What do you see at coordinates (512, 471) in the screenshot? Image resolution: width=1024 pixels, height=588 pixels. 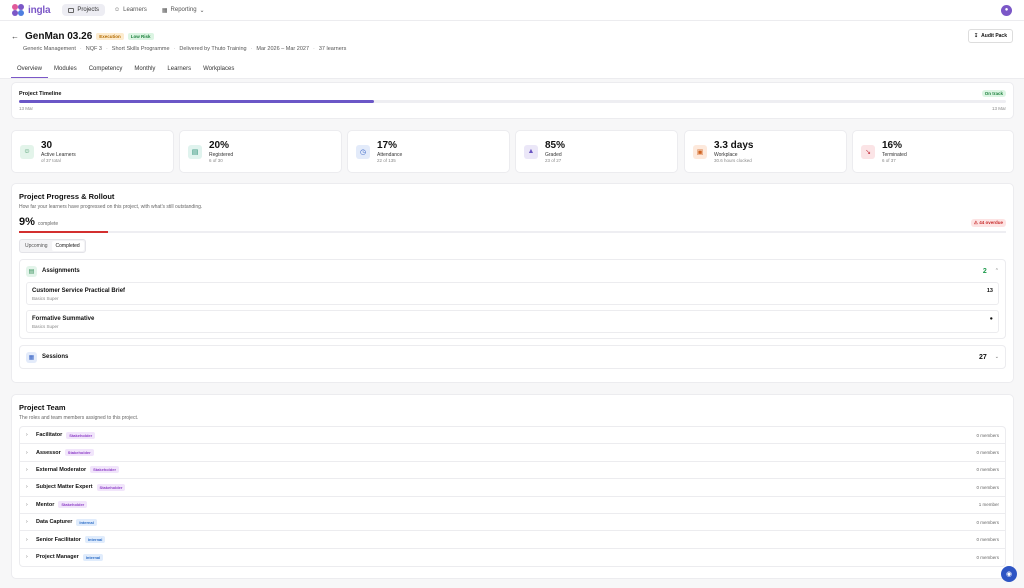 I see `team-role-row: › External Moderator Stakeholder 0 members` at bounding box center [512, 471].